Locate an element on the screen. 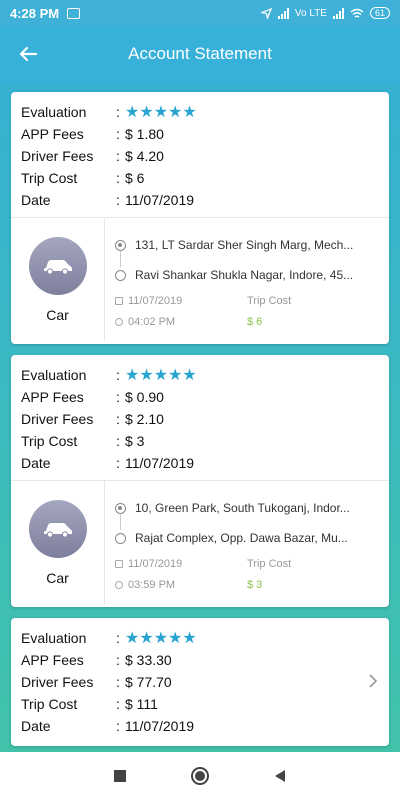 This screenshot has width=400, height=800. app-bar: Account Statement is located at coordinates (200, 54).